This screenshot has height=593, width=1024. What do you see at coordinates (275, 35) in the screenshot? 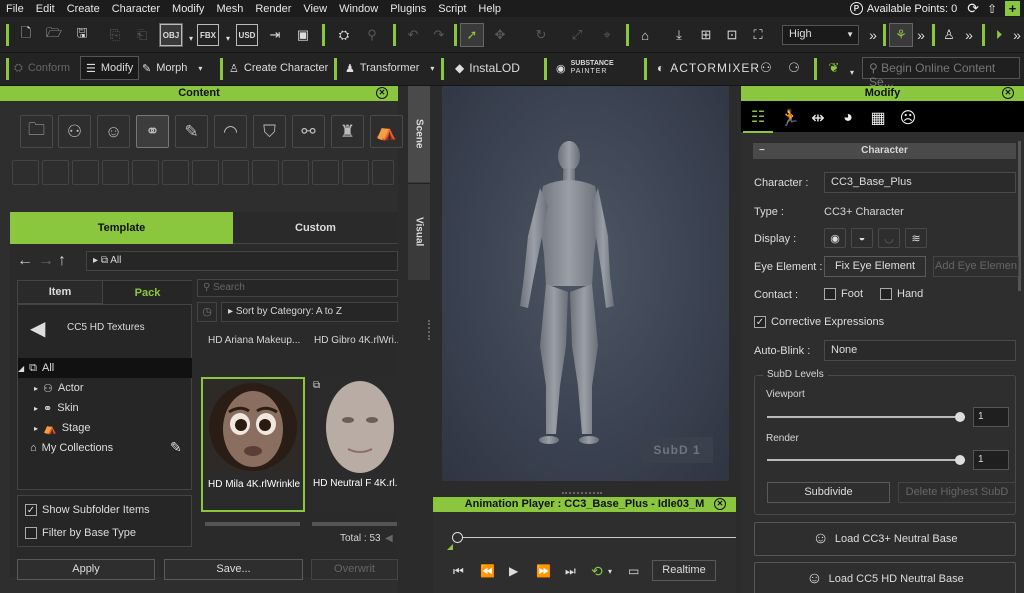
I see `send-icon: ⇥` at bounding box center [275, 35].